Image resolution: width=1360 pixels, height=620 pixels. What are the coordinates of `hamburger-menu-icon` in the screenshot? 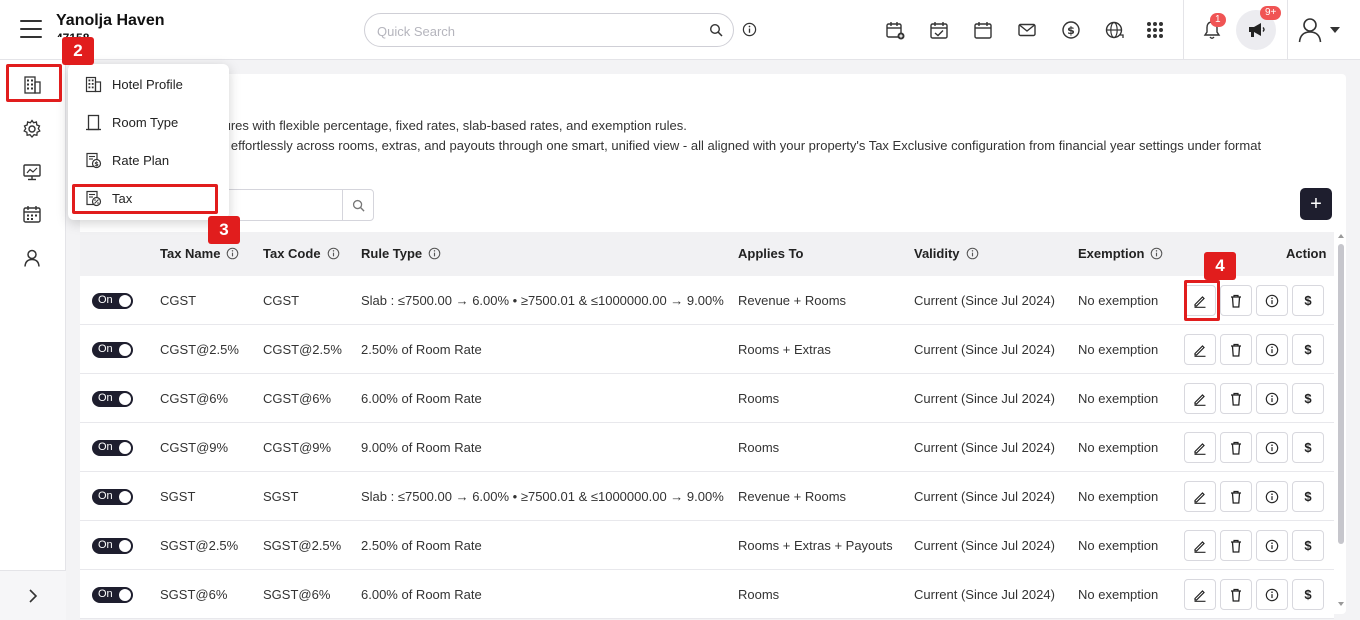 It's located at (31, 29).